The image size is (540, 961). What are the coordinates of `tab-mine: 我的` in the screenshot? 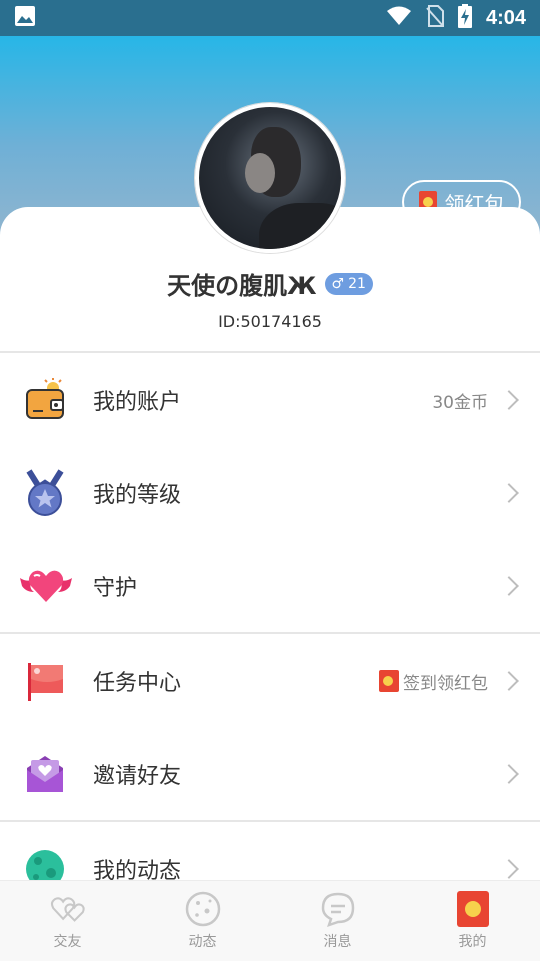 It's located at (472, 921).